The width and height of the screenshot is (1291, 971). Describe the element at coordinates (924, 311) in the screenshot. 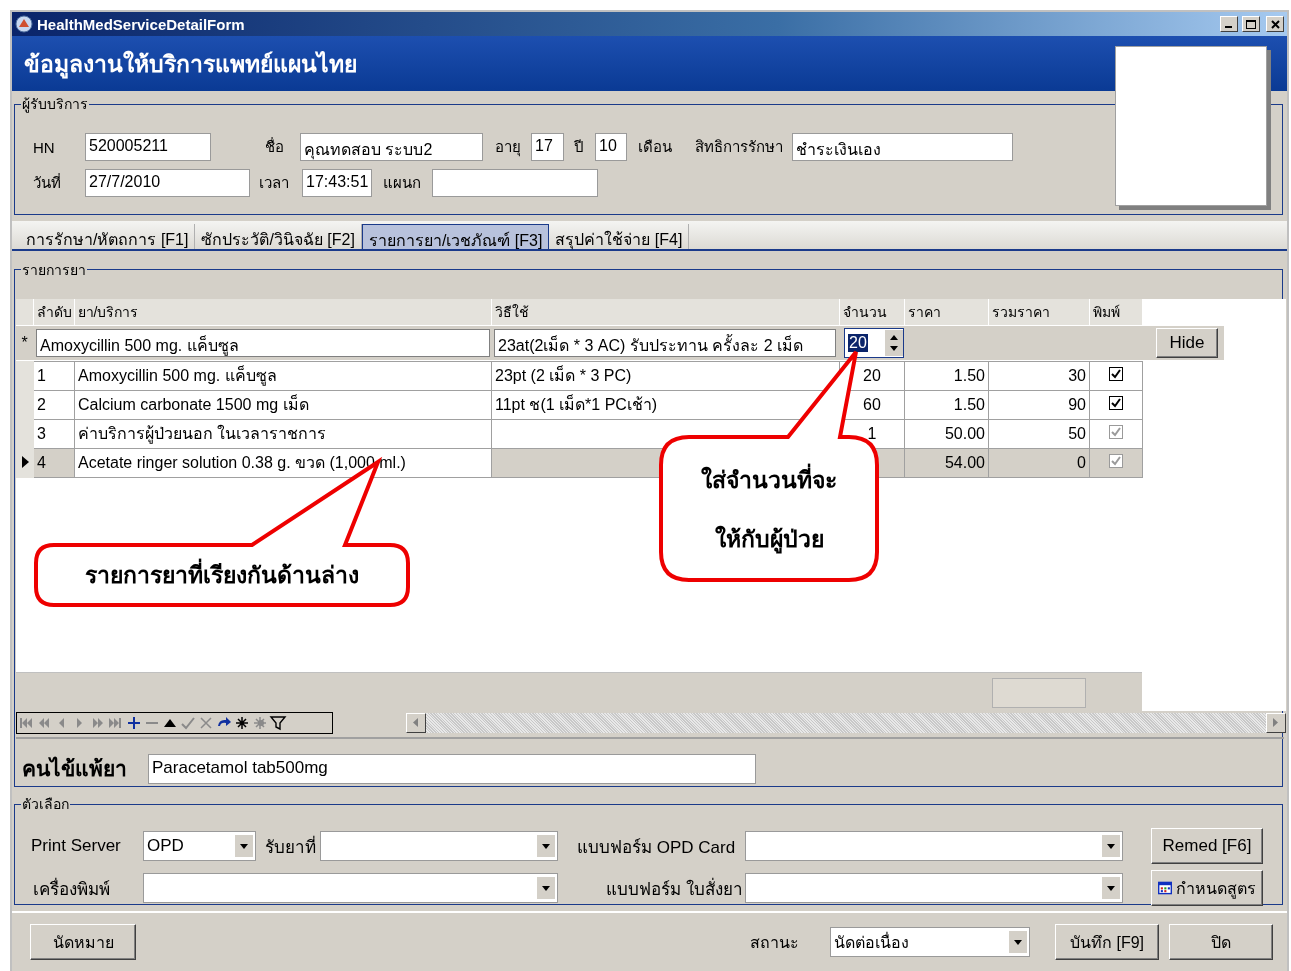

I see `column-header: ราคา` at that location.